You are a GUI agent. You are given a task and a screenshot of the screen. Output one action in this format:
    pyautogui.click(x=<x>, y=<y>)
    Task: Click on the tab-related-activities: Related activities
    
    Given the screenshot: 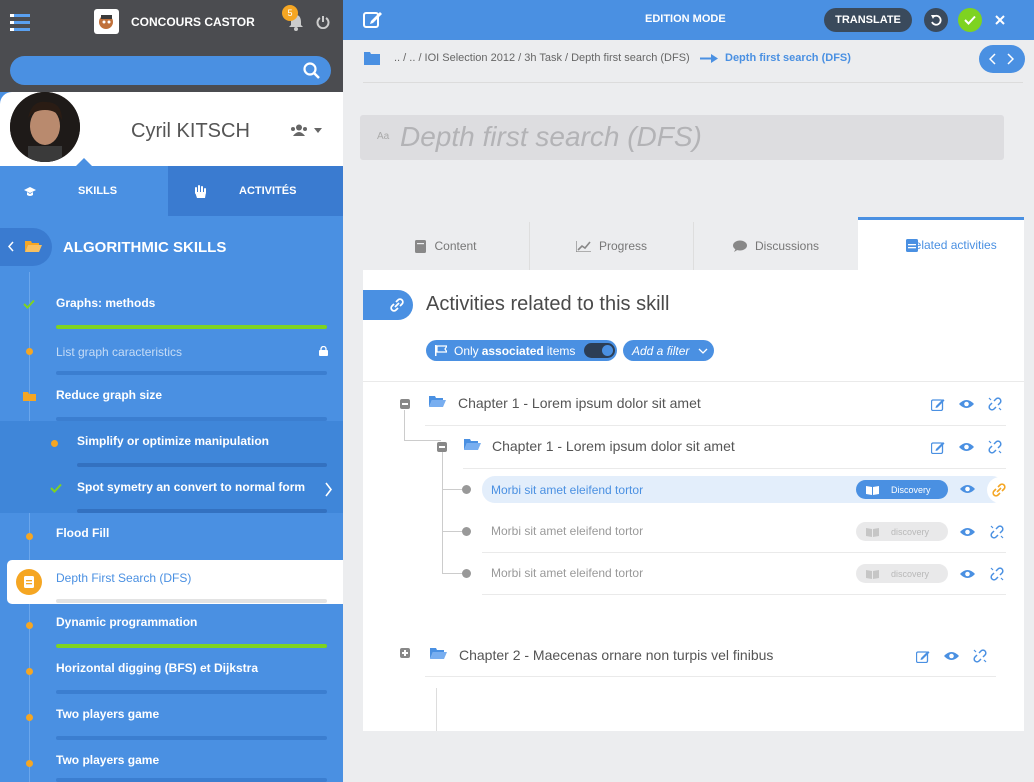 What is the action you would take?
    pyautogui.click(x=941, y=243)
    